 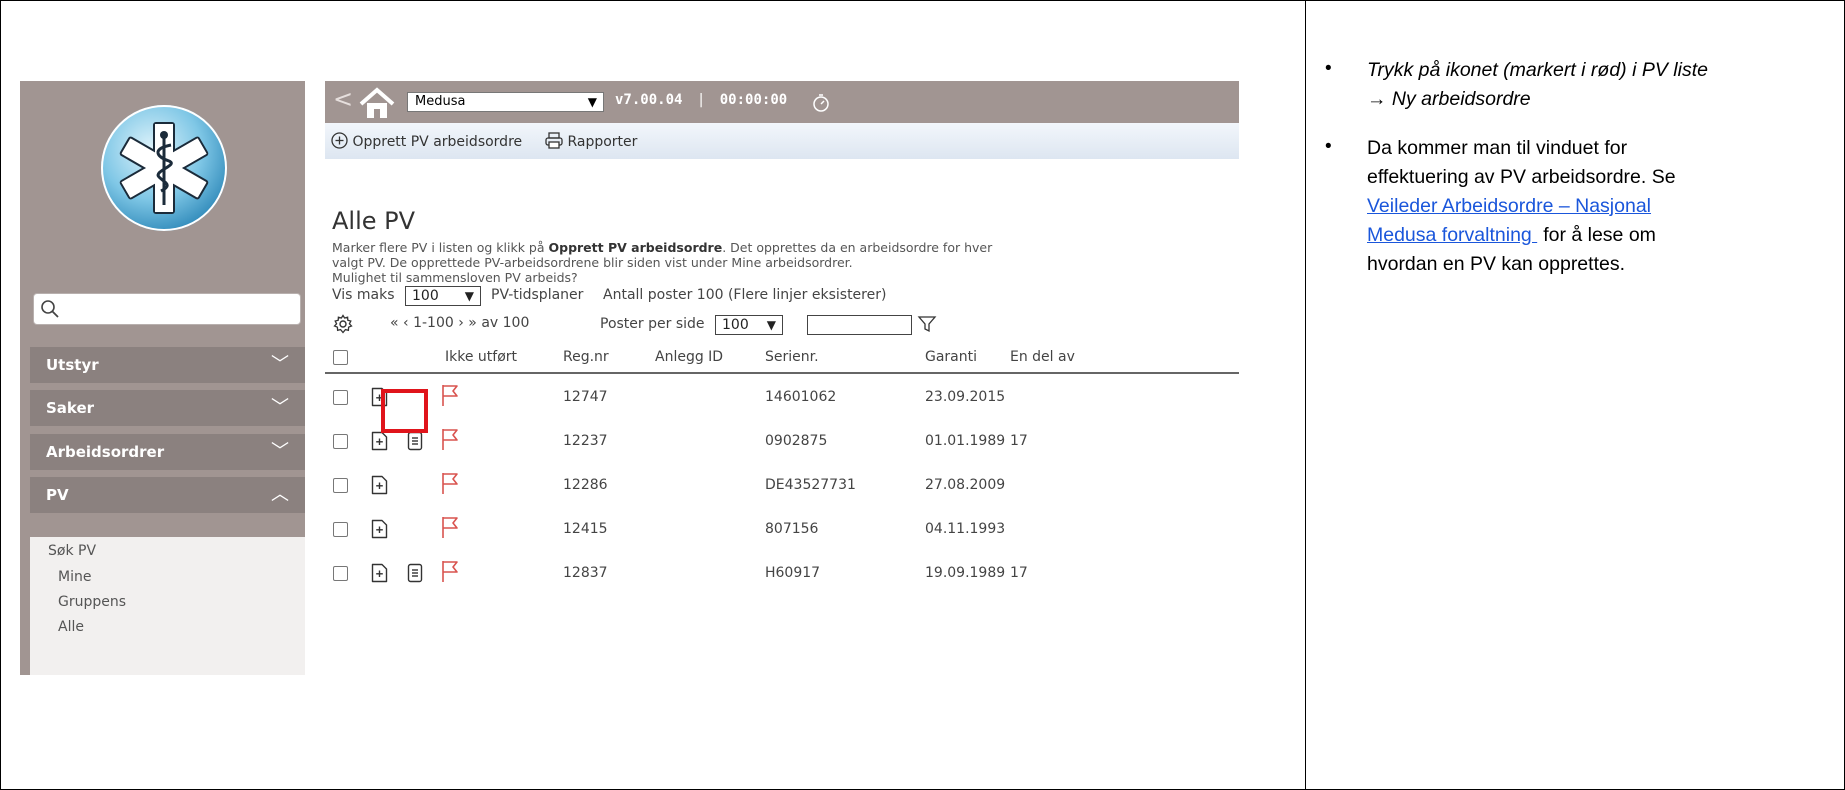 I want to click on guide-link: Medusa forvaltning, so click(x=1452, y=235).